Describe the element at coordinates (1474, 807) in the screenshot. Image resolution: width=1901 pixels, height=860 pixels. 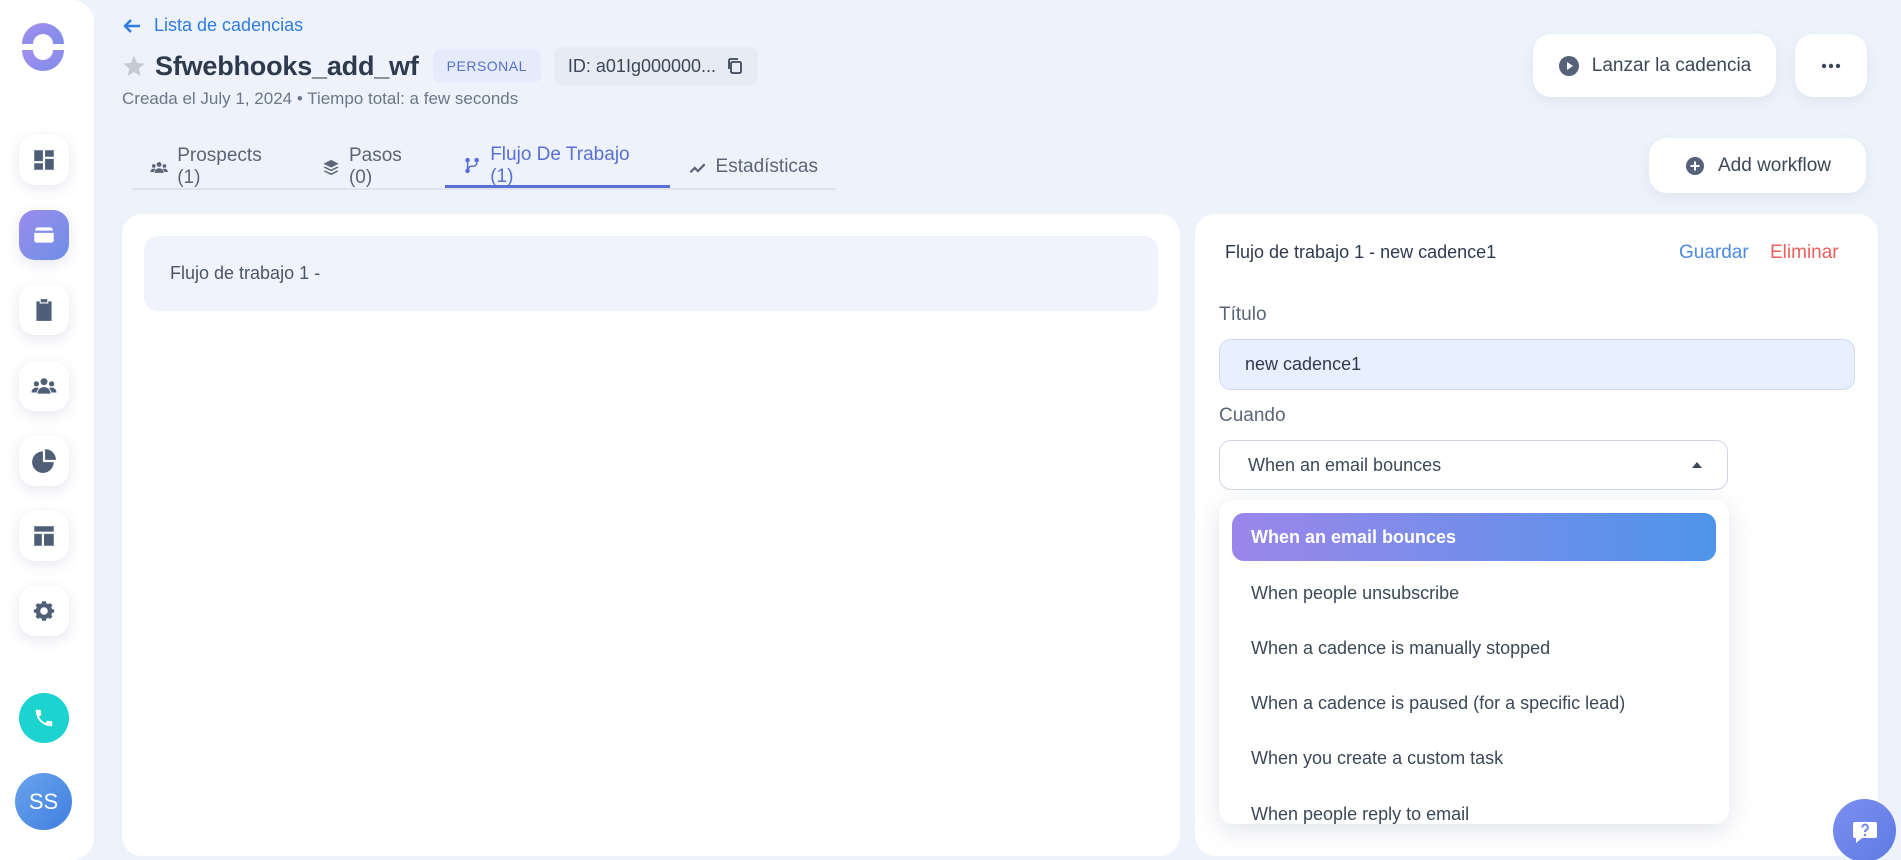
I see `dropdown-option-reply-email: When people reply to email` at that location.